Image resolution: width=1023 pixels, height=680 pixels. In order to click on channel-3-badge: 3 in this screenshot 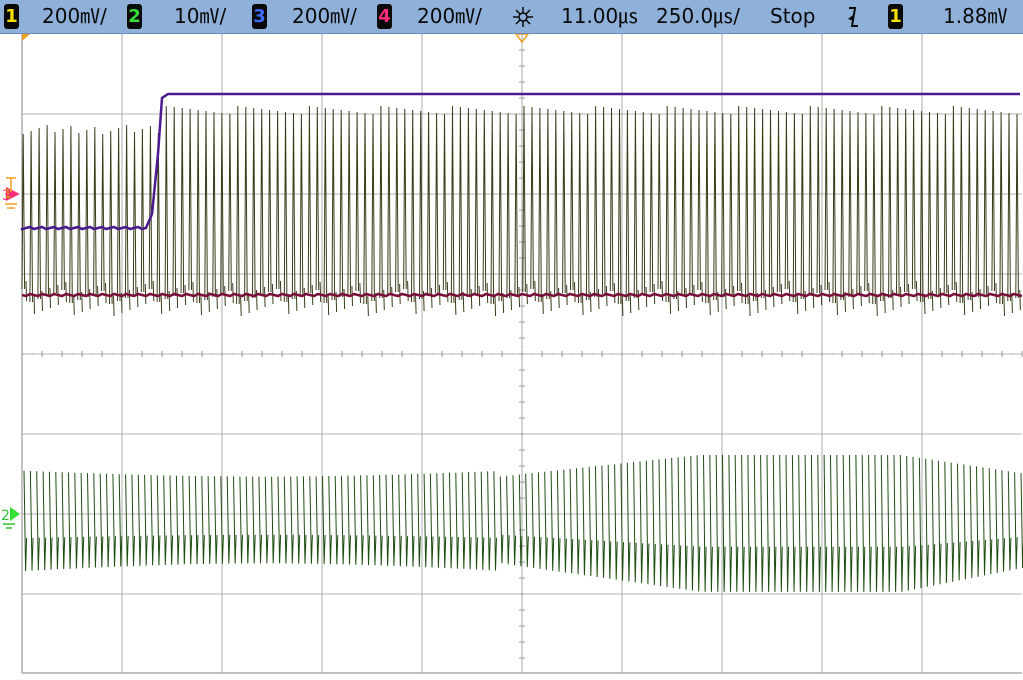, I will do `click(259, 16)`.